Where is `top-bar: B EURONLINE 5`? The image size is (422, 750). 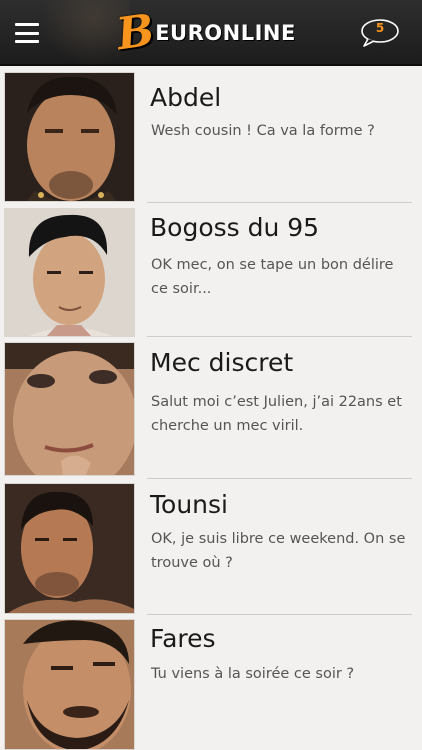 top-bar: B EURONLINE 5 is located at coordinates (211, 33).